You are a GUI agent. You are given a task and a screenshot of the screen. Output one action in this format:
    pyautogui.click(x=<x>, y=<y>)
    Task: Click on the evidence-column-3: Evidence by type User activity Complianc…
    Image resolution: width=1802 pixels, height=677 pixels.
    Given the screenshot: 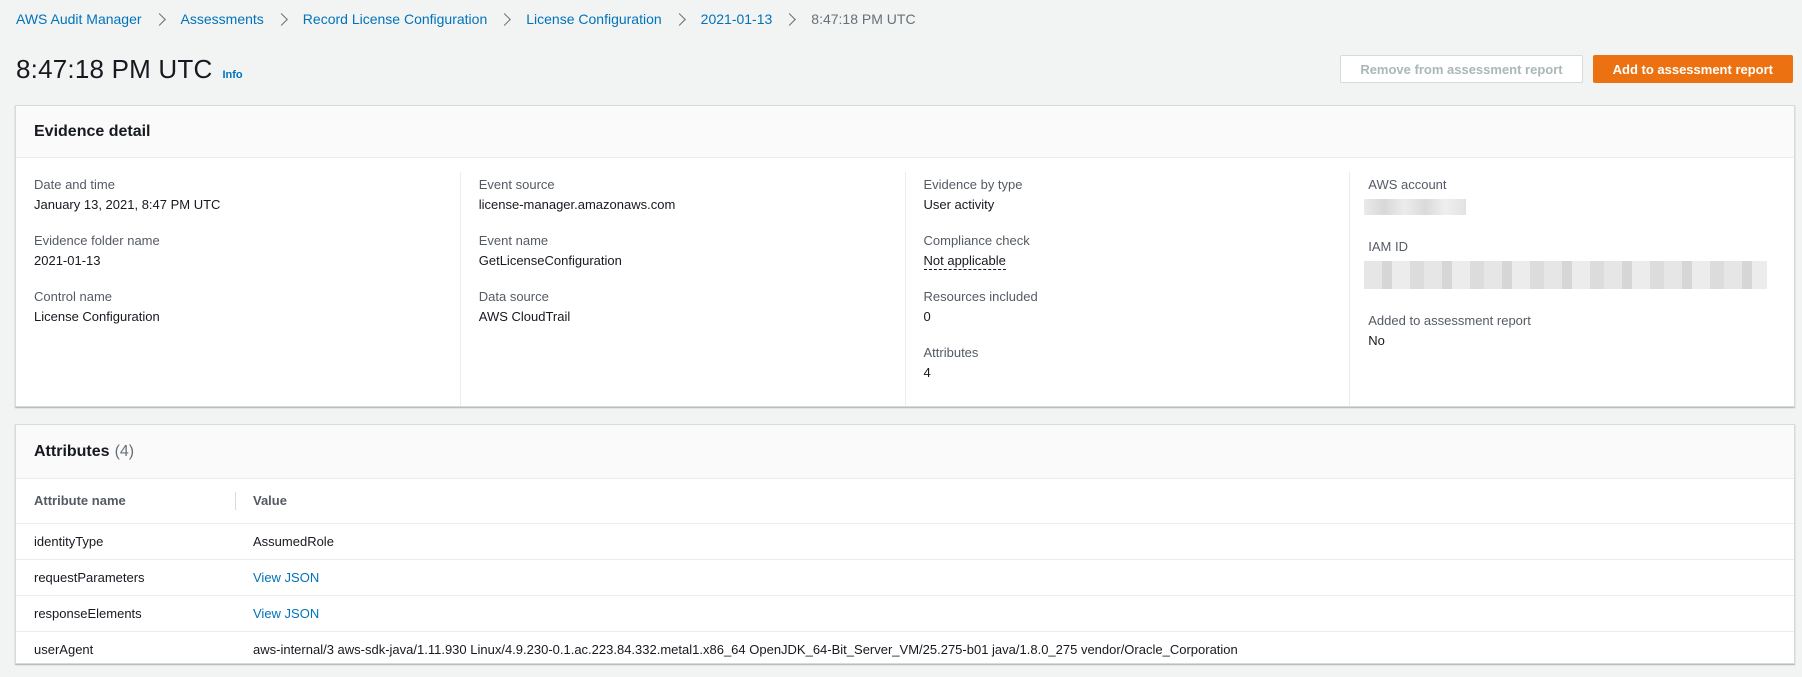 What is the action you would take?
    pyautogui.click(x=1127, y=289)
    